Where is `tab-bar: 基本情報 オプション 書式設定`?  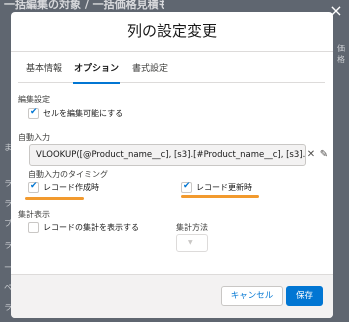 tab-bar: 基本情報 オプション 書式設定 is located at coordinates (171, 71).